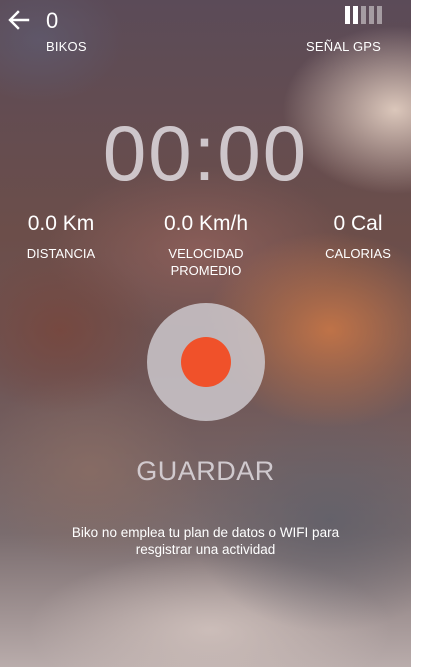 This screenshot has width=421, height=667. What do you see at coordinates (205, 471) in the screenshot?
I see `save-button: GUARDAR` at bounding box center [205, 471].